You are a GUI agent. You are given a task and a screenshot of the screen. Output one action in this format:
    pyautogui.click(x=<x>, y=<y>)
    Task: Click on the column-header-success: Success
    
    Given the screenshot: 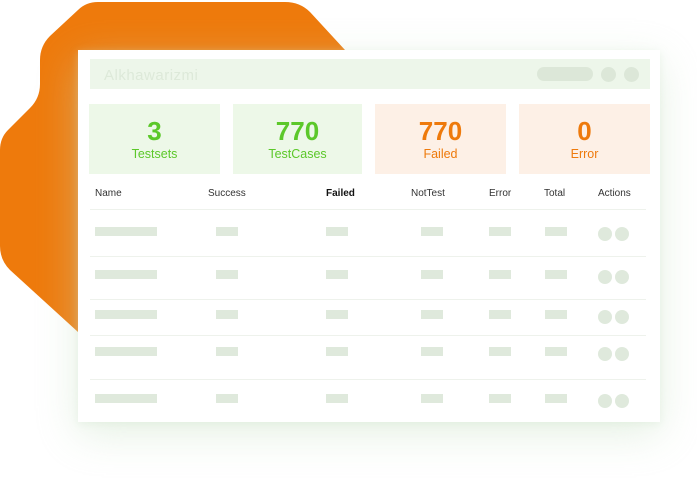 What is the action you would take?
    pyautogui.click(x=227, y=193)
    